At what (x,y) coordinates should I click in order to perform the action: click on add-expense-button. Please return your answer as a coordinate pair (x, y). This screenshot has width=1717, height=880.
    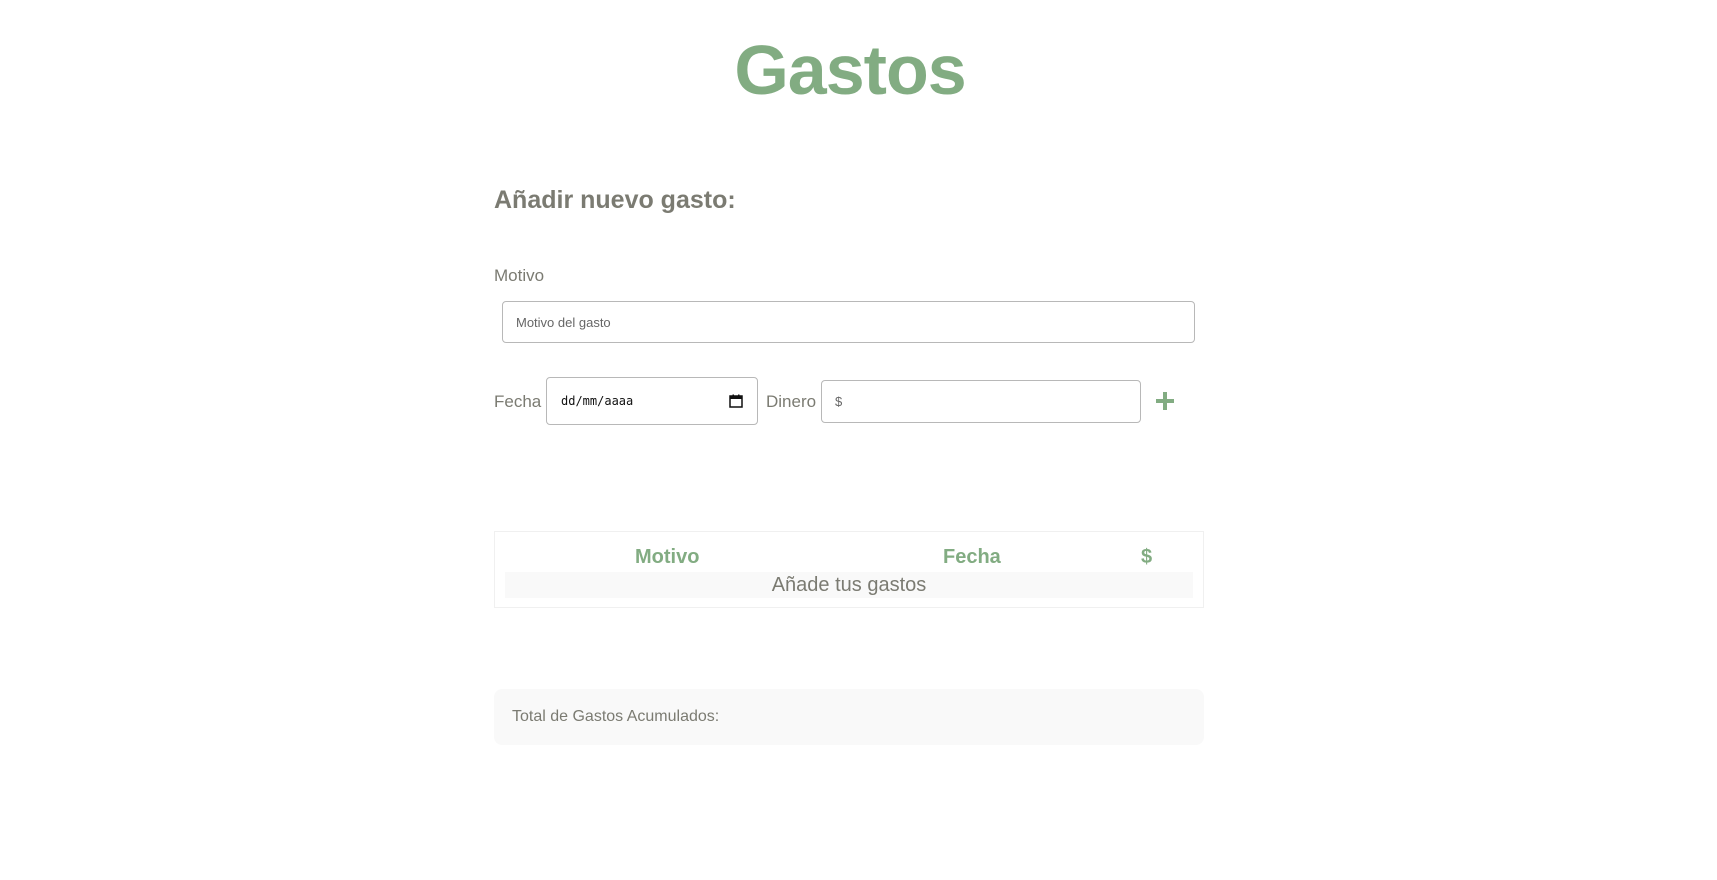
    Looking at the image, I should click on (1165, 401).